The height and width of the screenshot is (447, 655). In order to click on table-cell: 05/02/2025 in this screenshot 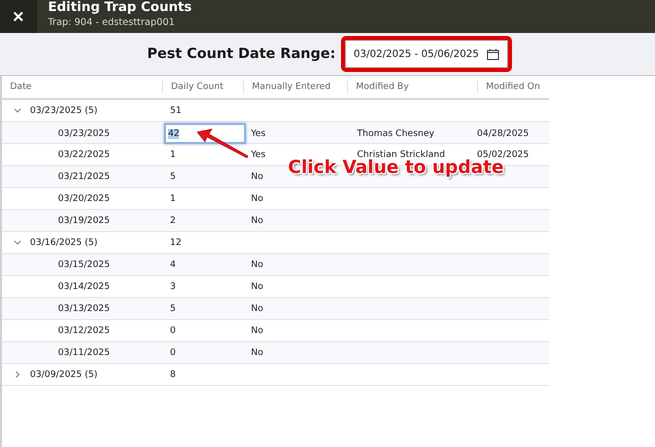, I will do `click(503, 155)`.